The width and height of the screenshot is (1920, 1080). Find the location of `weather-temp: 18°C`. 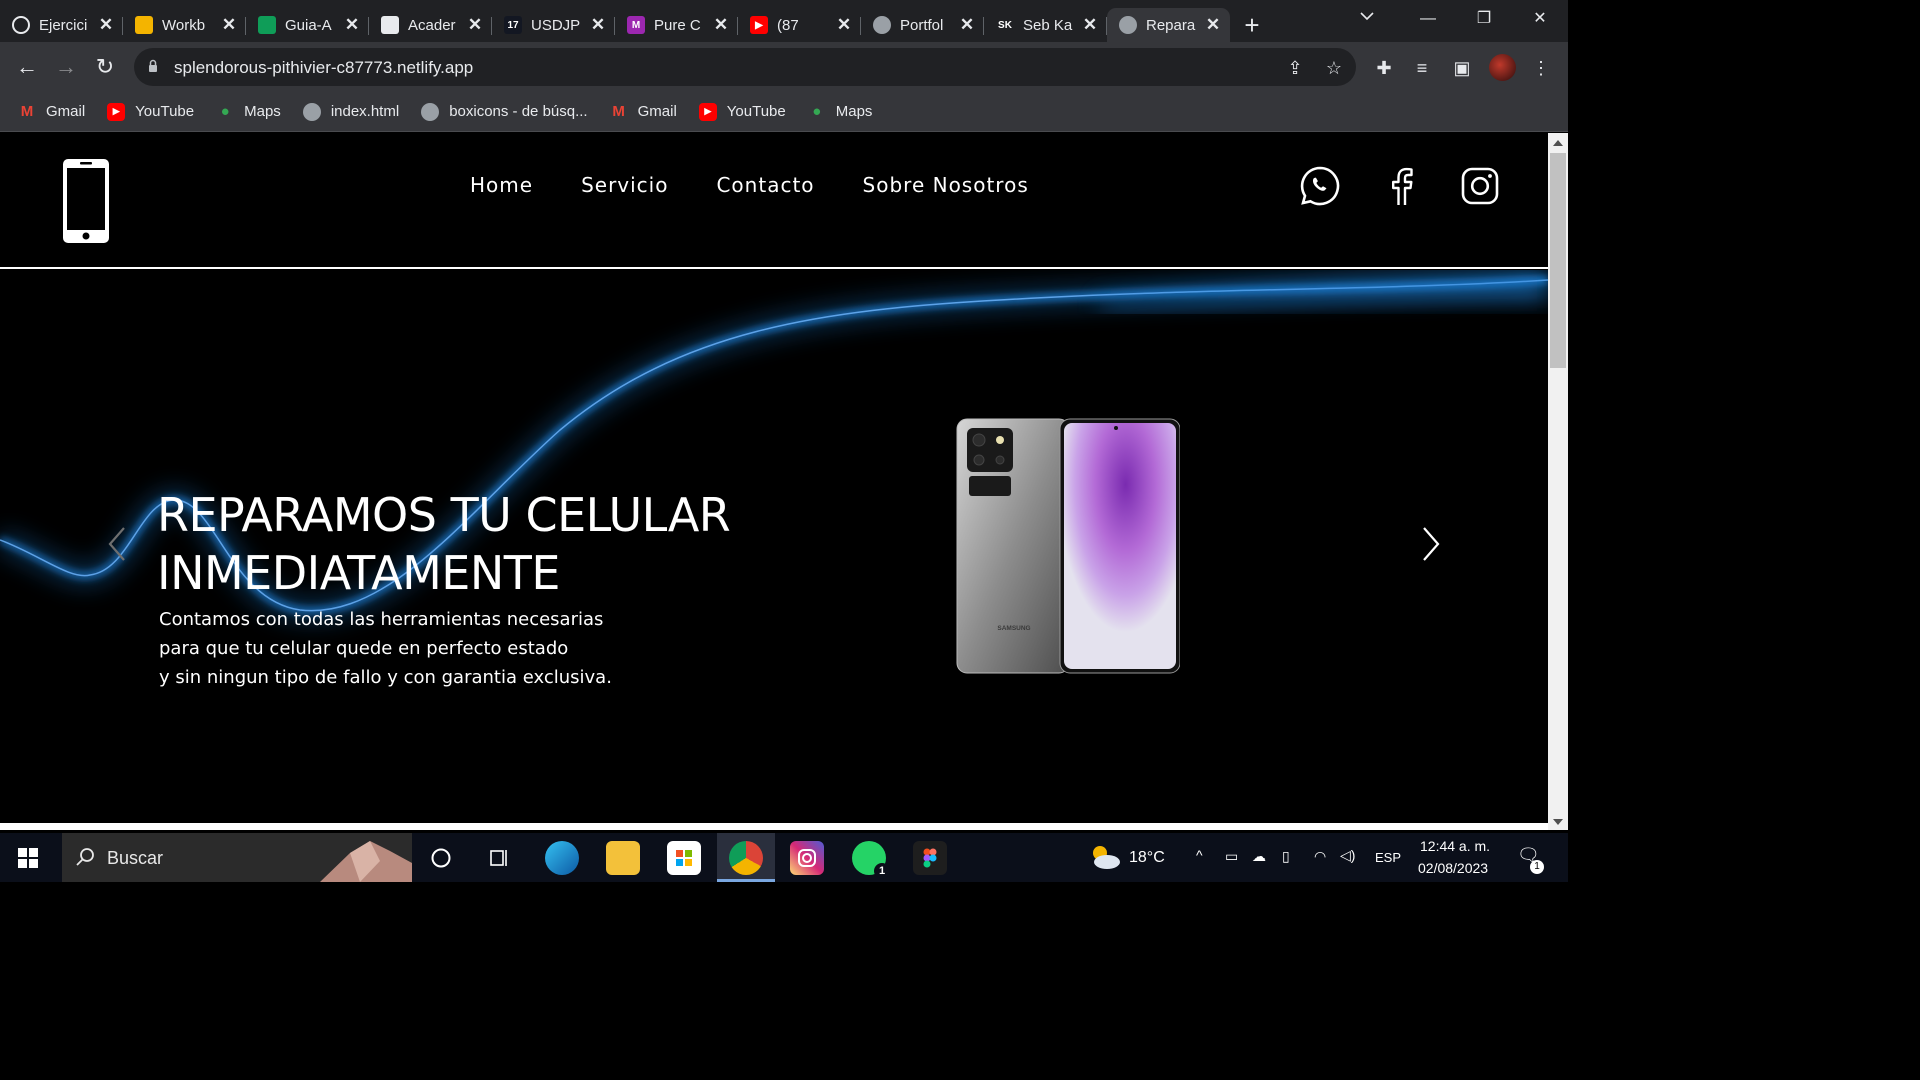

weather-temp: 18°C is located at coordinates (1147, 858).